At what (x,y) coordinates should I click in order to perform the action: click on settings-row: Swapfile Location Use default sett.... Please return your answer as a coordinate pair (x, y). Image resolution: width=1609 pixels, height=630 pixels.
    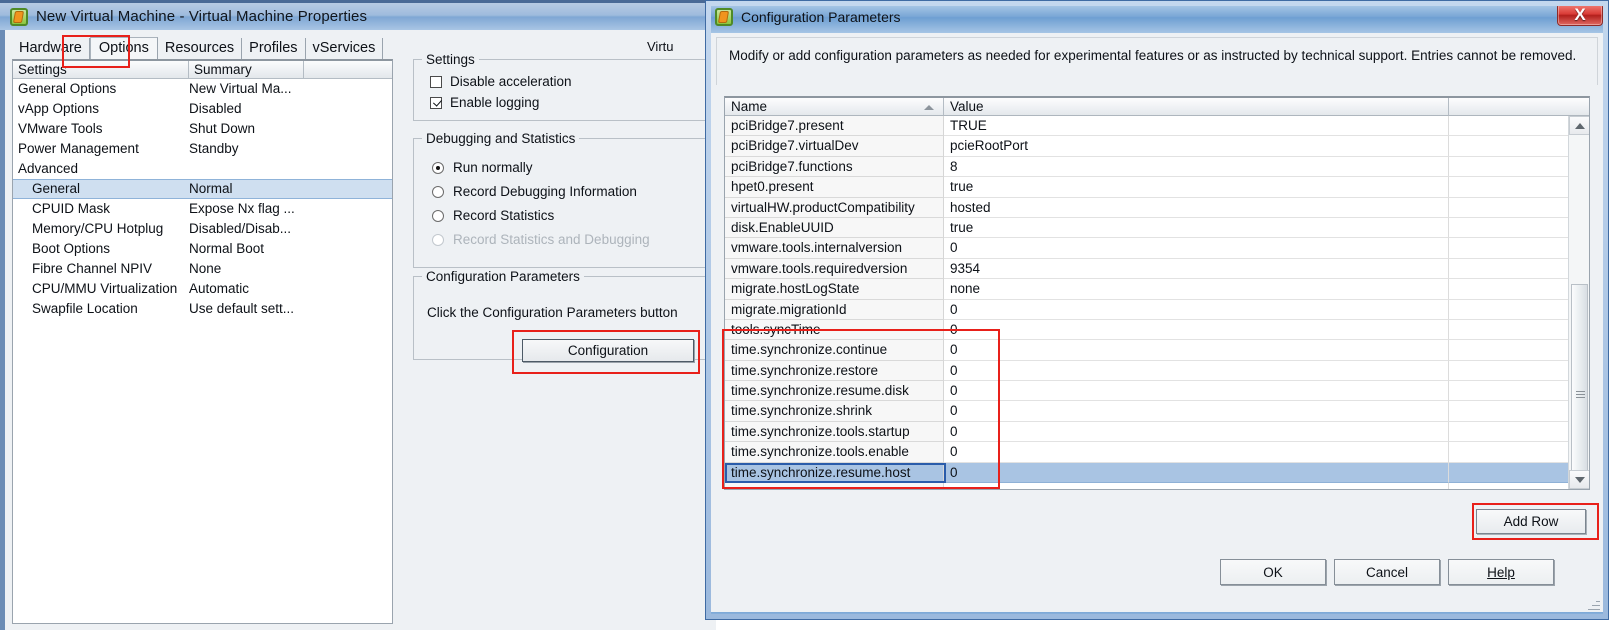
    Looking at the image, I should click on (202, 309).